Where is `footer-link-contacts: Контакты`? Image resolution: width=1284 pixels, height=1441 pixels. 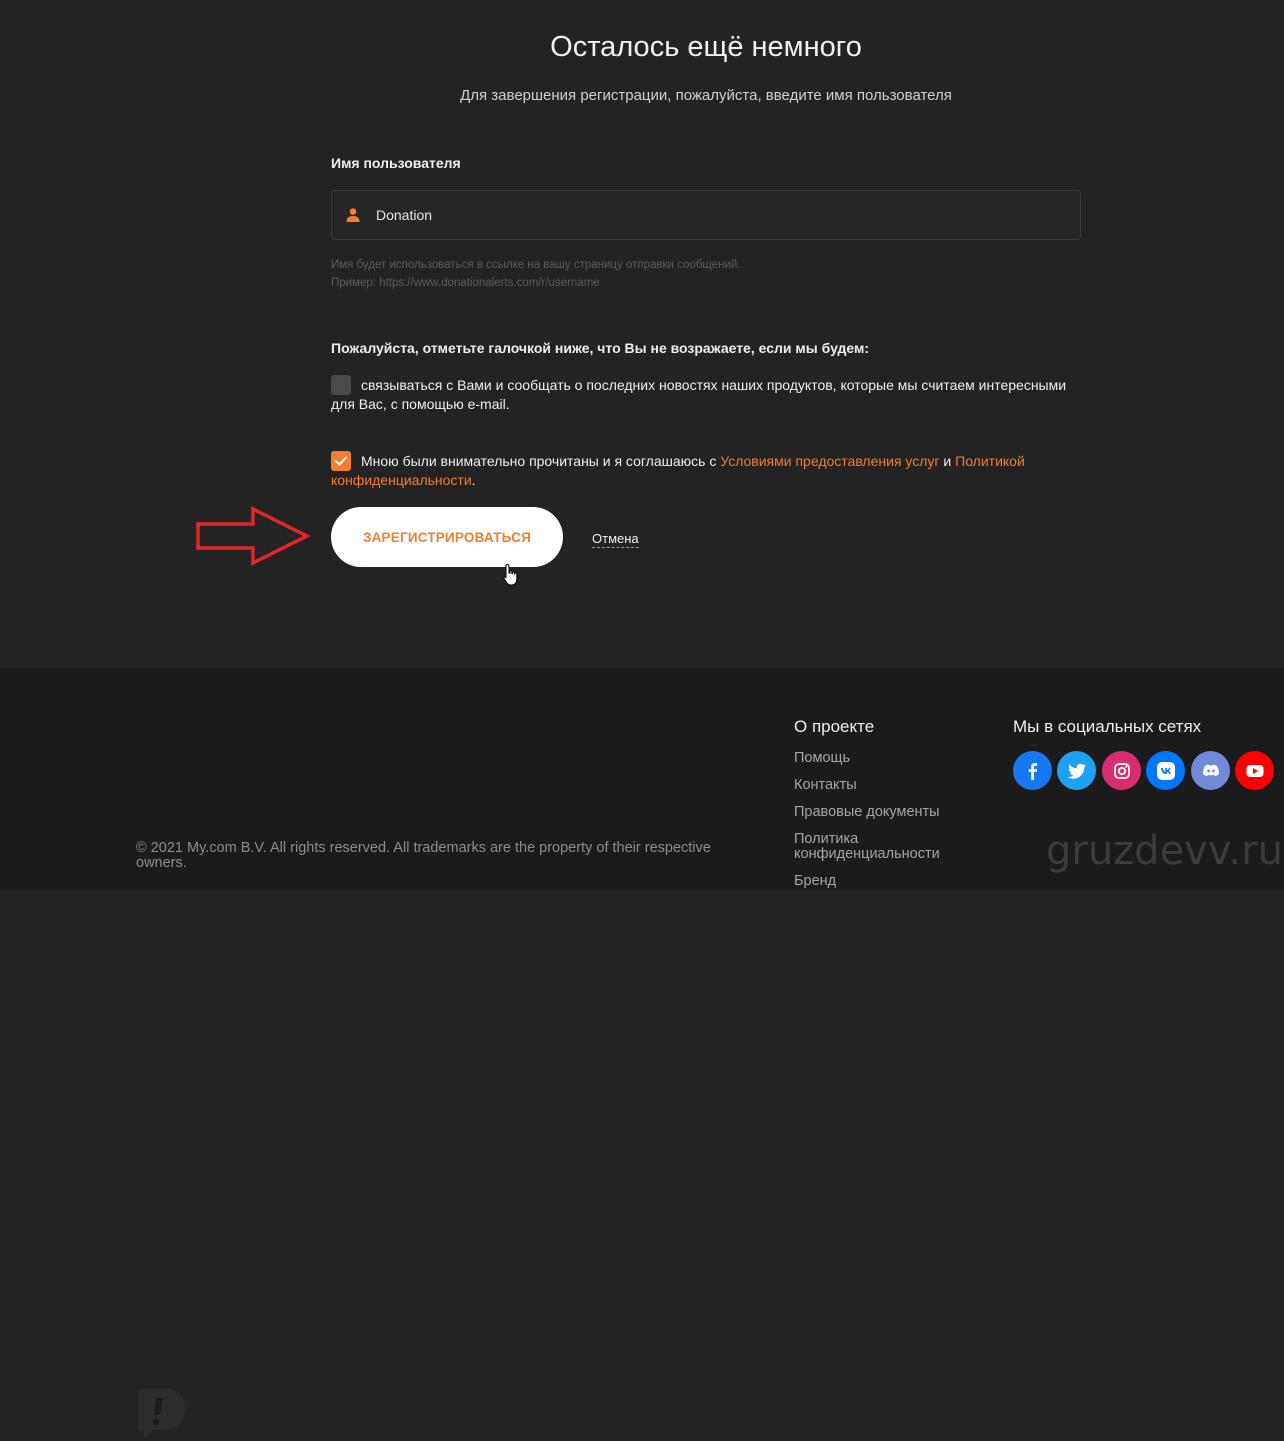
footer-link-contacts: Контакты is located at coordinates (884, 785).